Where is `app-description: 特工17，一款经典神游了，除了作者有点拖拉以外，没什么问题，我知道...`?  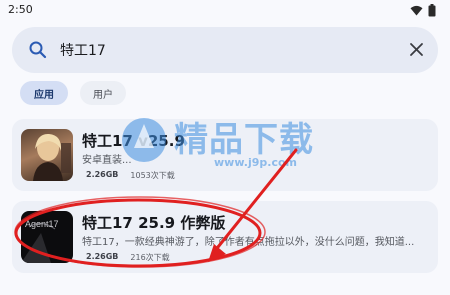 app-description: 特工17，一款经典神游了，除了作者有点拖拉以外，没什么问题，我知道... is located at coordinates (248, 242).